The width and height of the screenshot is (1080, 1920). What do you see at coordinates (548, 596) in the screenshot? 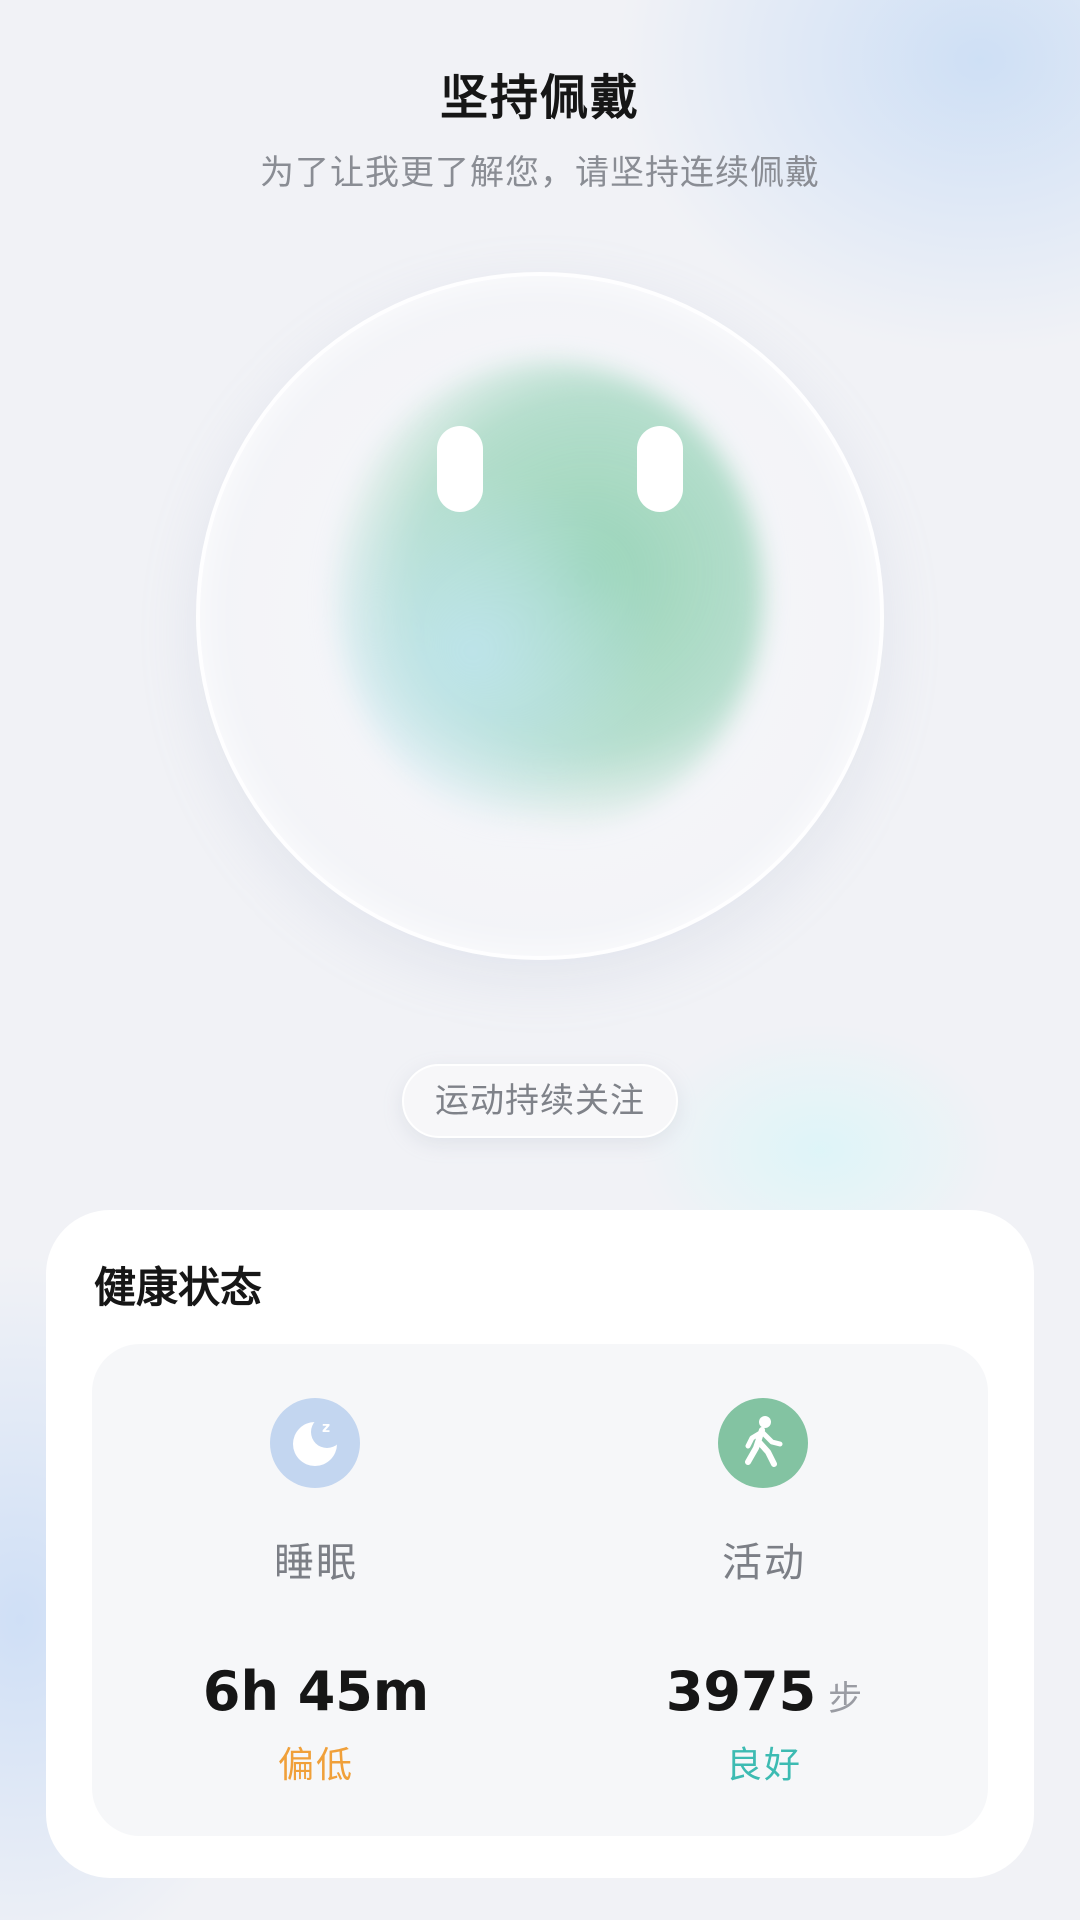
I see `avatar-glow` at bounding box center [548, 596].